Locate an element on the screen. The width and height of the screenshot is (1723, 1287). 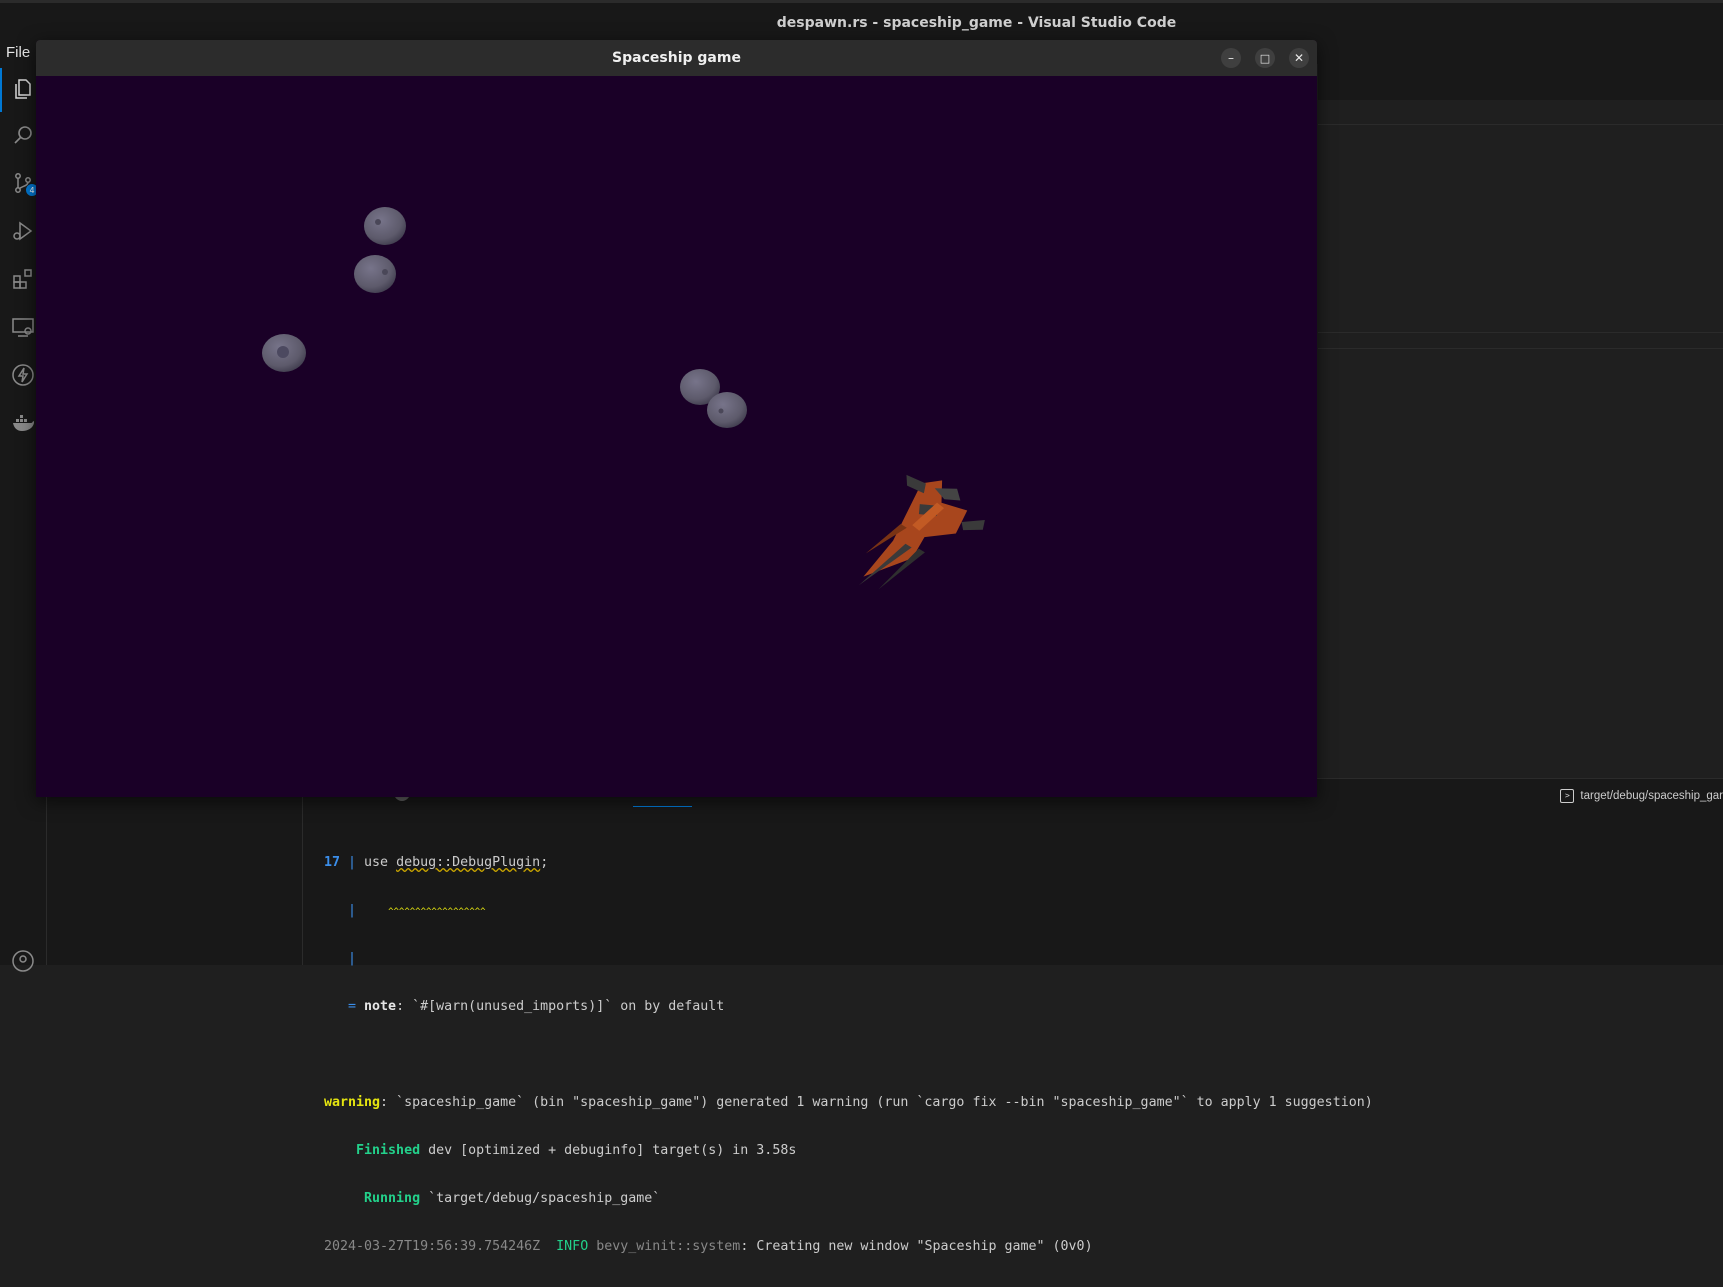
terminal-line: 17 | use debug::DebugPlugin; is located at coordinates (1019, 863).